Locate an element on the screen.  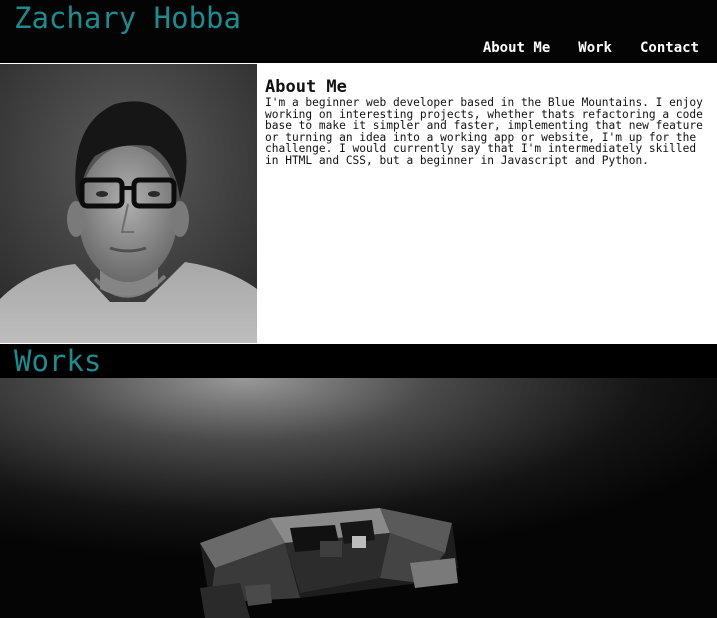
site-header: Zachary Hobba About Me Work Contact is located at coordinates (358, 31).